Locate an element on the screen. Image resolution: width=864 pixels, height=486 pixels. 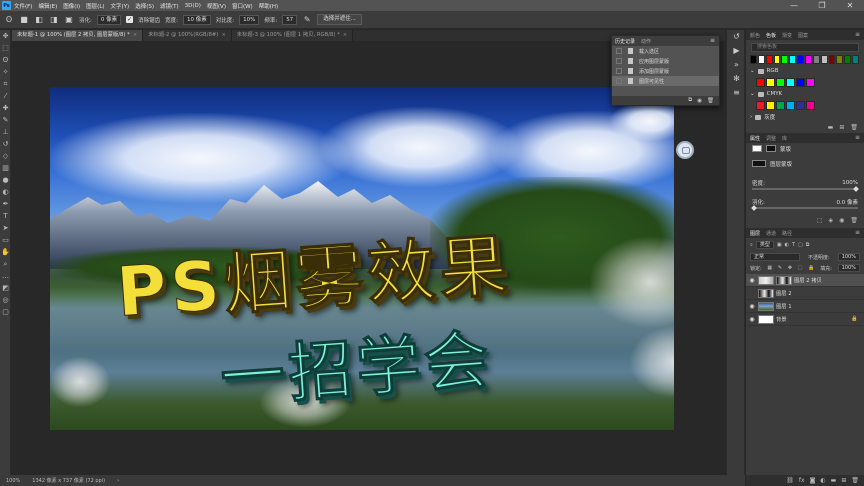
filter-shape-icon: ▢ is located at coordinates (800, 245).